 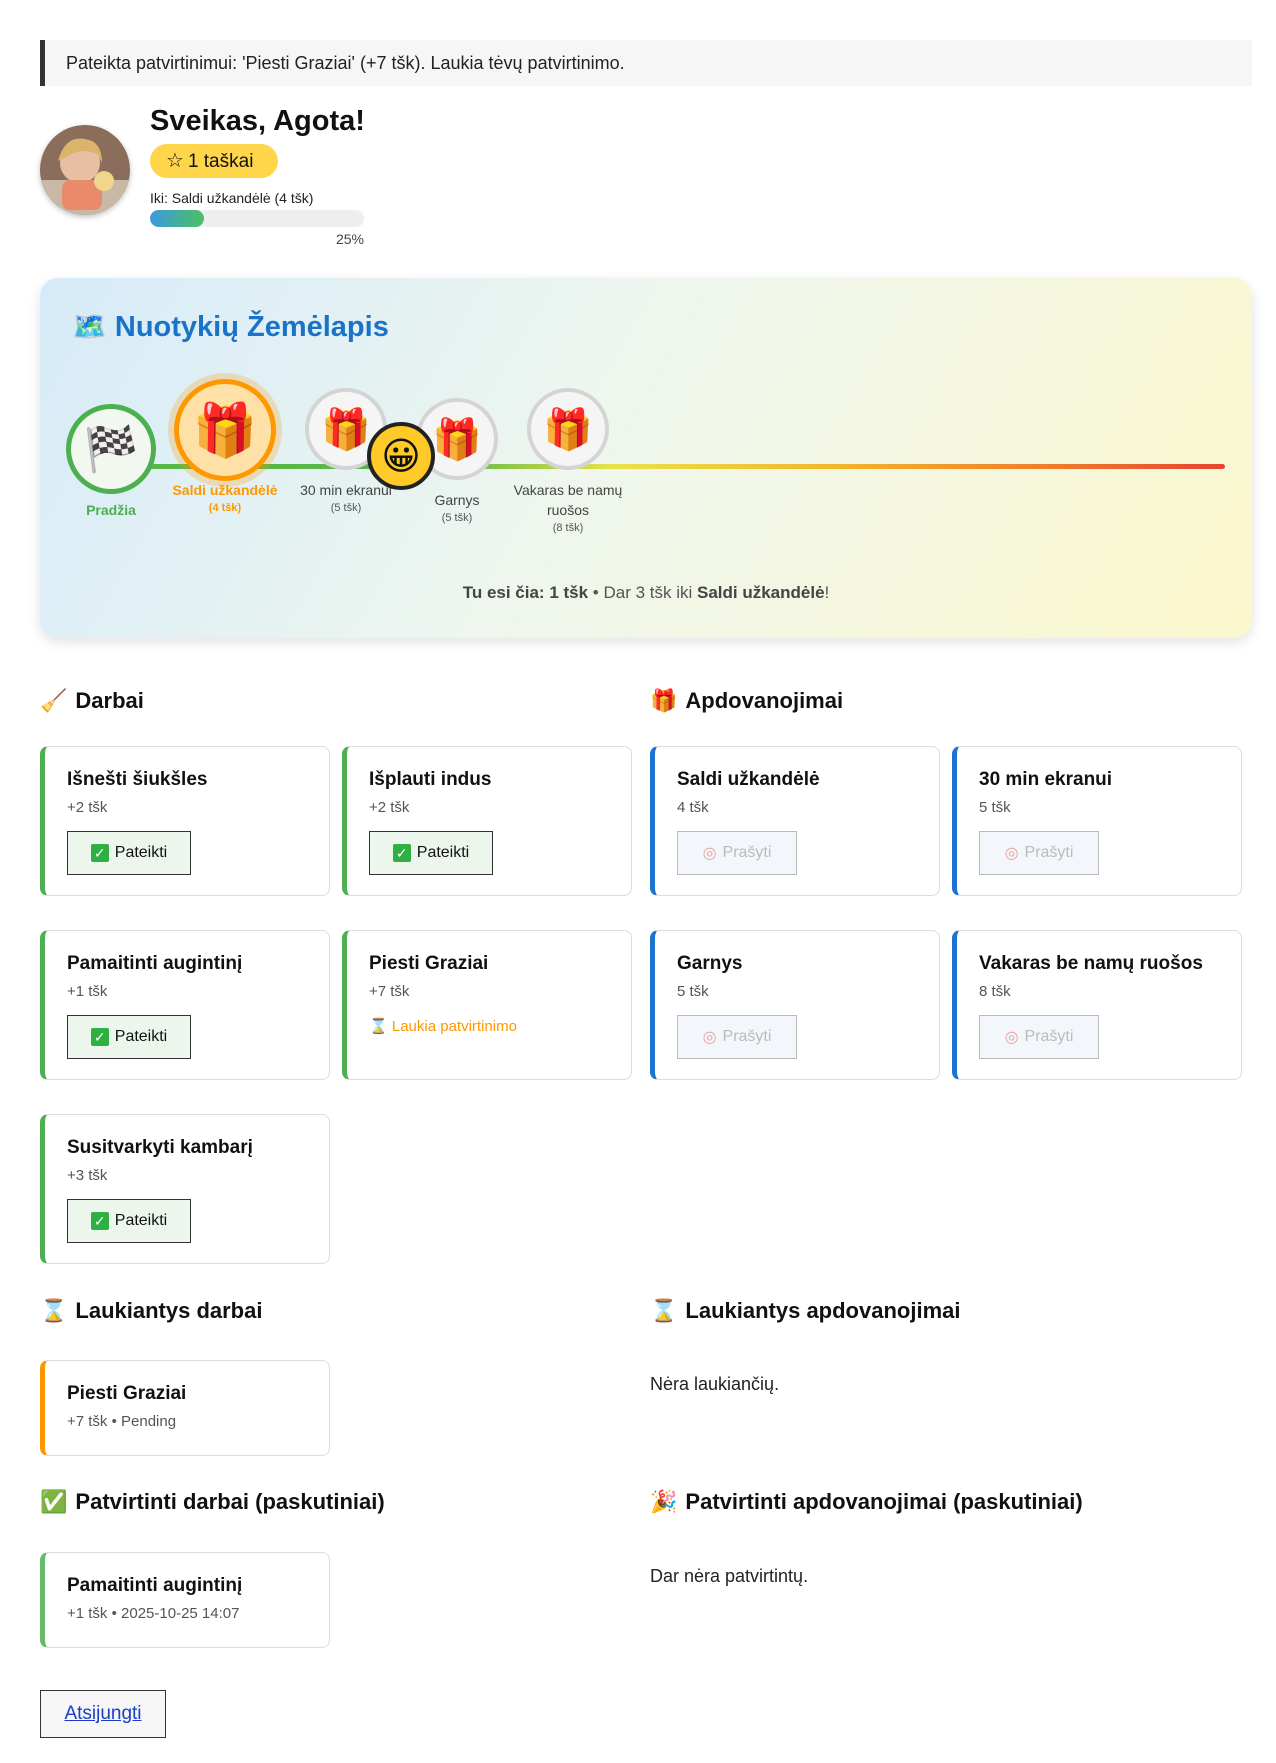 I want to click on reward-card: Vakaras be namų ruošos 8 tšk ◎ Prašyti, so click(x=1097, y=1005).